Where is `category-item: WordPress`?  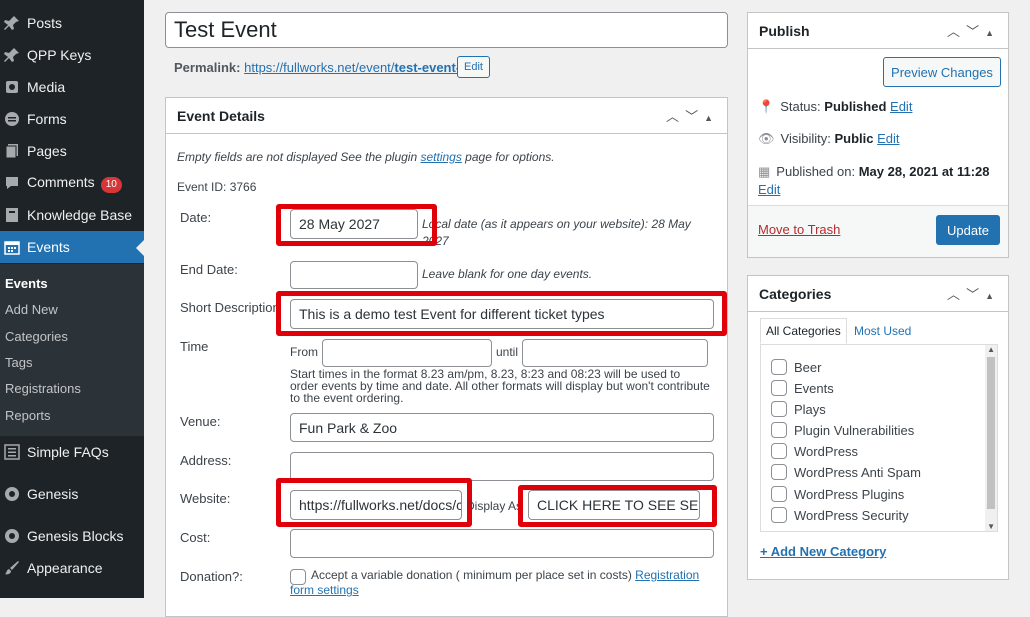
category-item: WordPress is located at coordinates (814, 451).